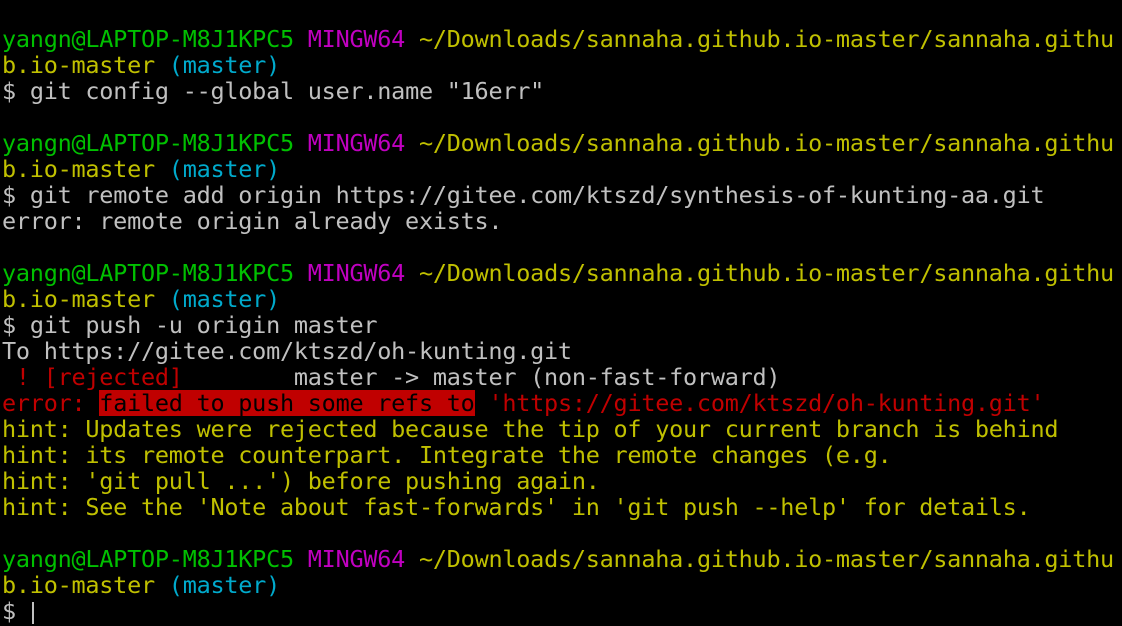  What do you see at coordinates (562, 611) in the screenshot?
I see `active-input-line: $` at bounding box center [562, 611].